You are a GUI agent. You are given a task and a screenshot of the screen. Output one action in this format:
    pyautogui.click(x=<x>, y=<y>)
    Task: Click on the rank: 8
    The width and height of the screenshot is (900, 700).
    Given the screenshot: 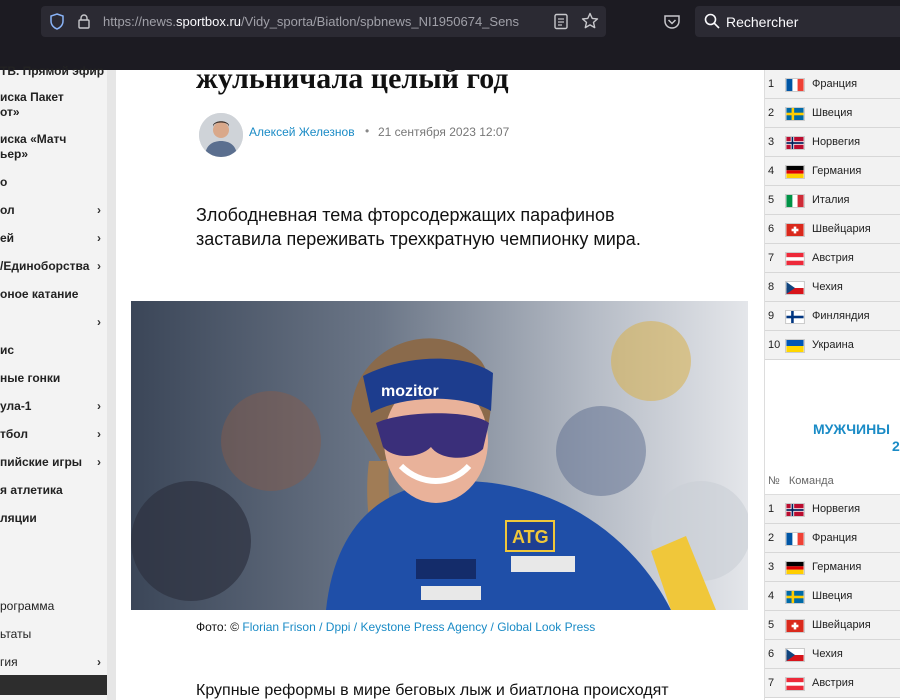 What is the action you would take?
    pyautogui.click(x=771, y=287)
    